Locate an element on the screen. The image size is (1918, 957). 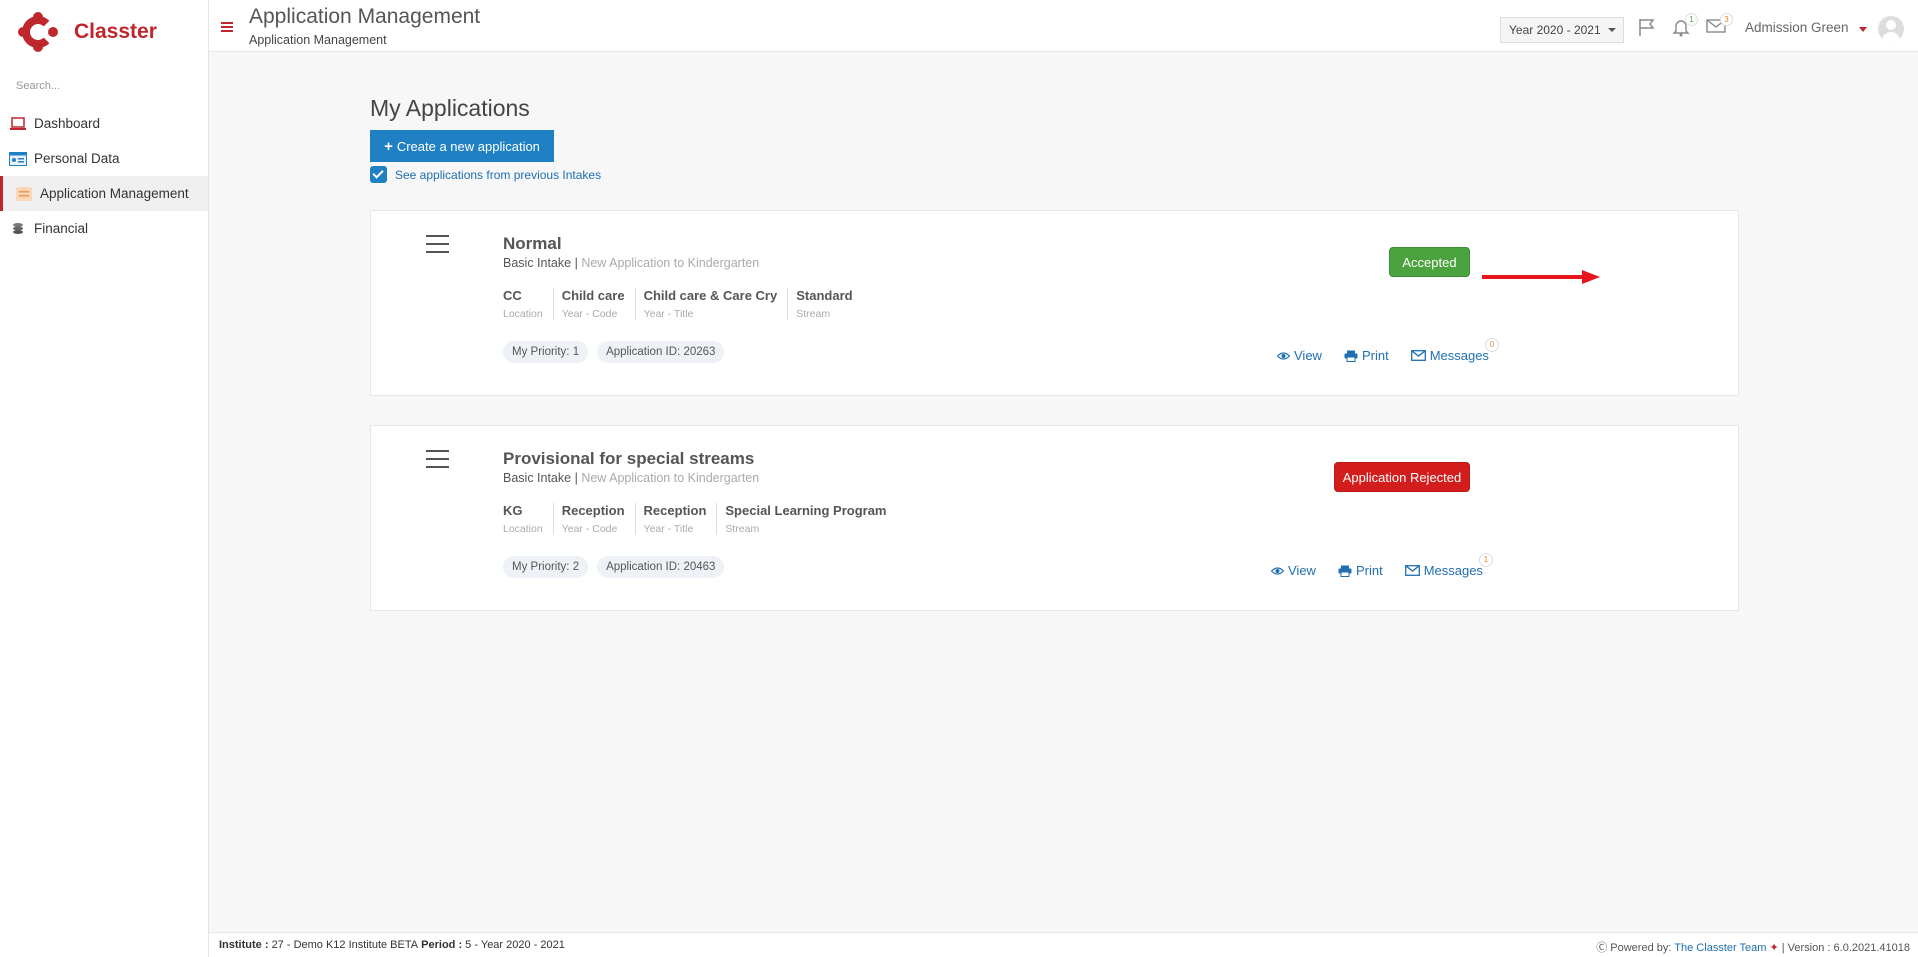
annotation-arrow-icon is located at coordinates (1541, 277).